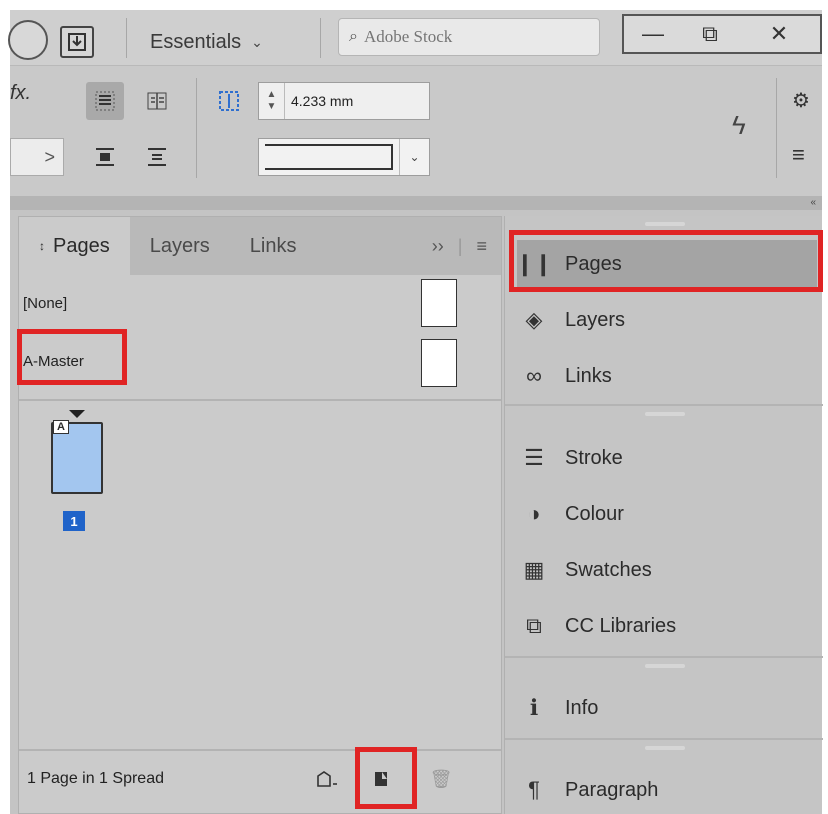 This screenshot has width=828, height=814. I want to click on panel-tabs: ↕ Pages Layers Links ›› | ≡, so click(260, 246).